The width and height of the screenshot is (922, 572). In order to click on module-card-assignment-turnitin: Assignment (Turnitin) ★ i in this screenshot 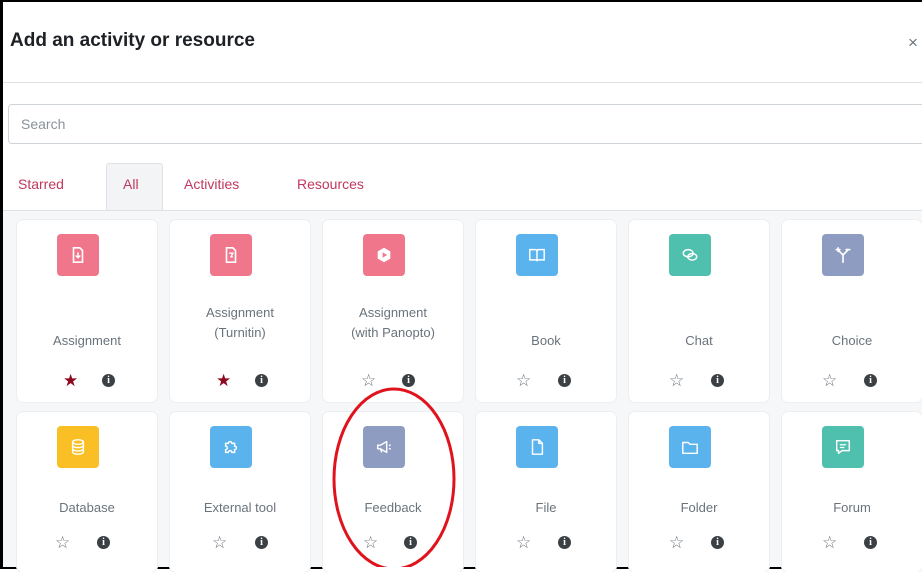, I will do `click(240, 311)`.